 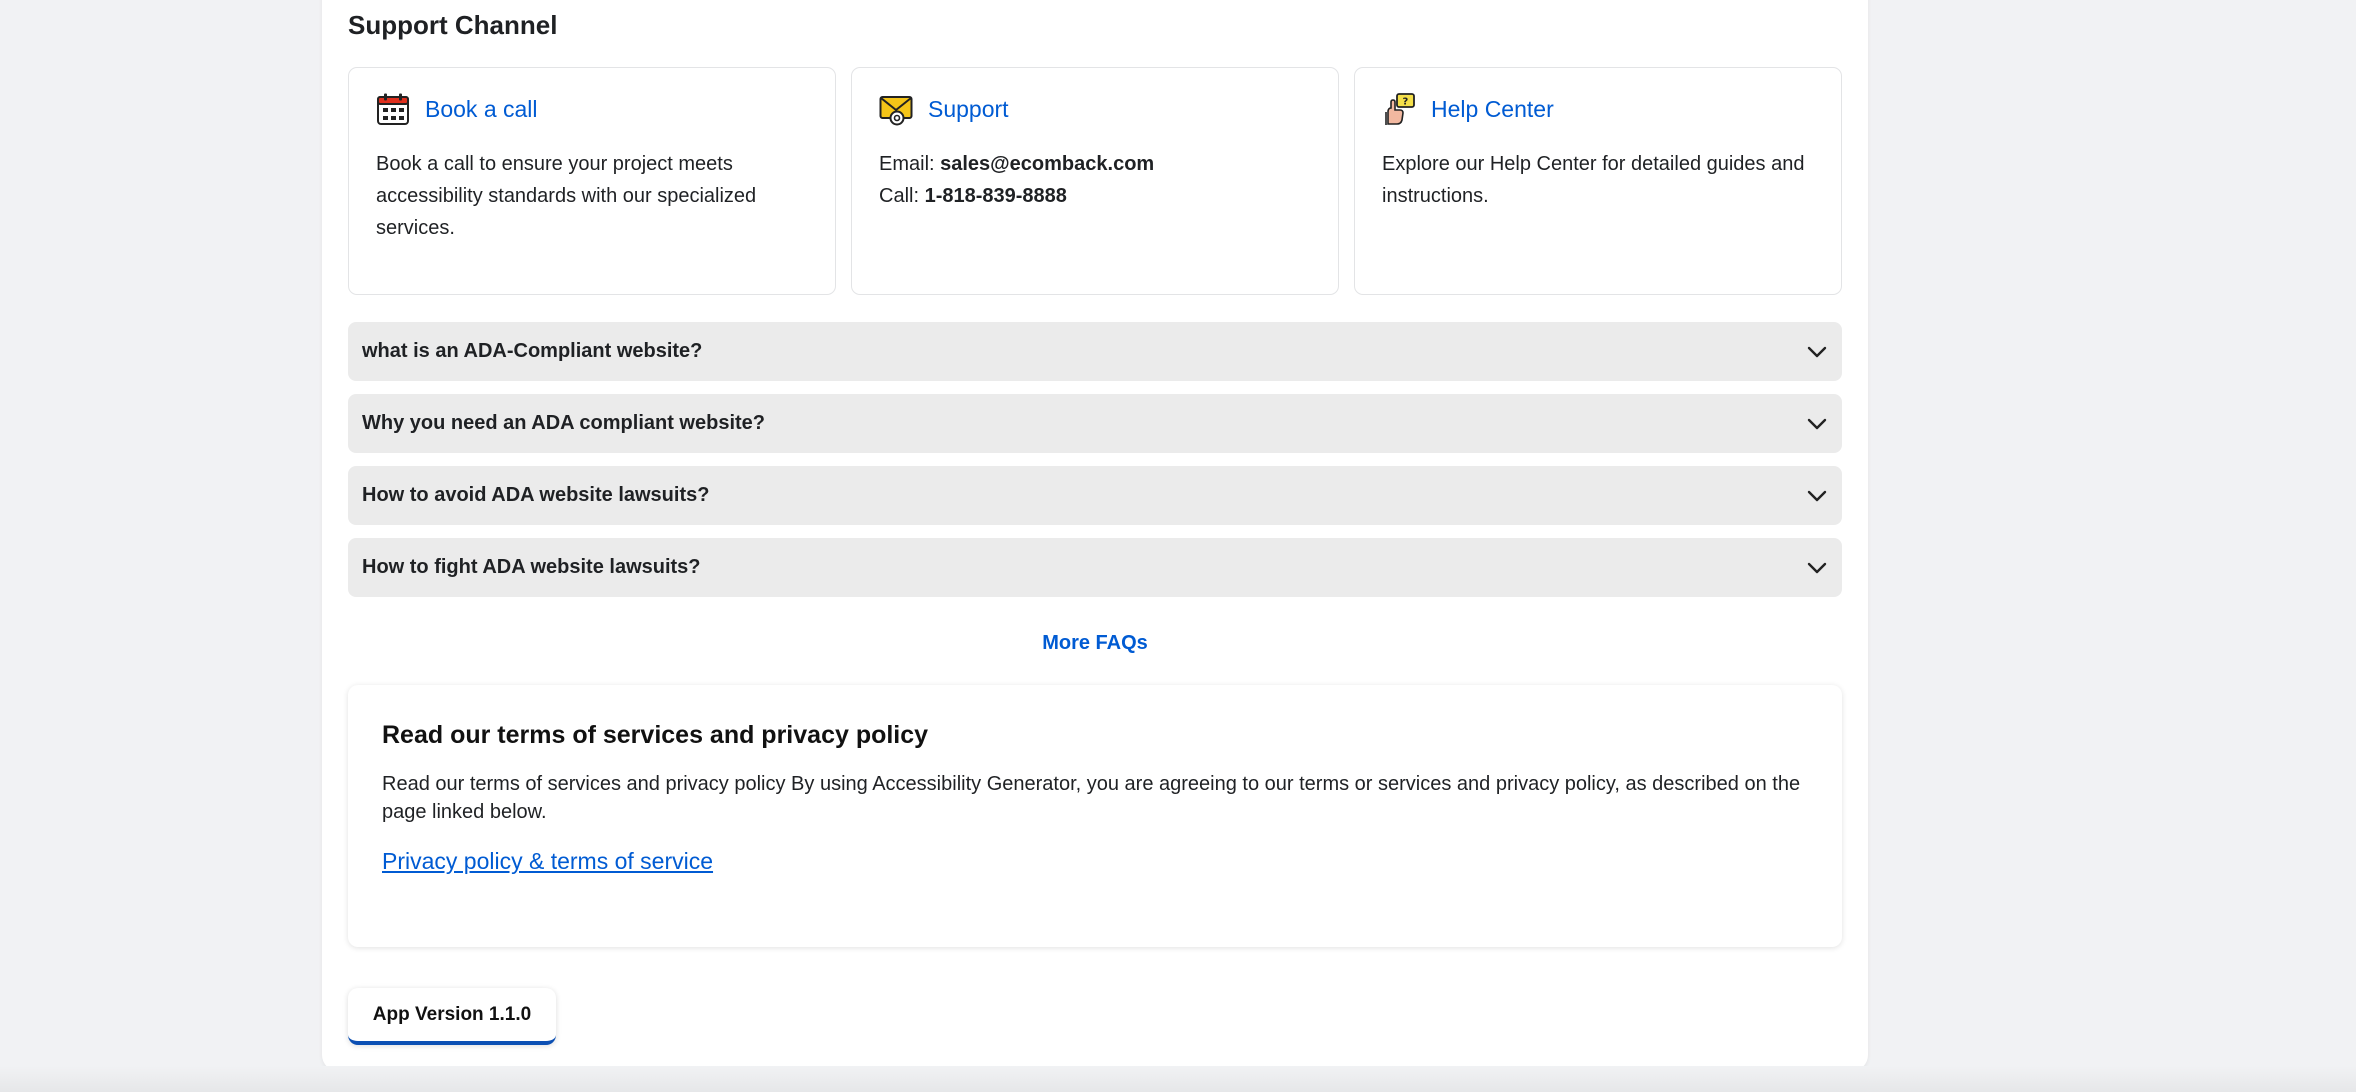 I want to click on support-phone: 1-818-839-8888, so click(x=996, y=196).